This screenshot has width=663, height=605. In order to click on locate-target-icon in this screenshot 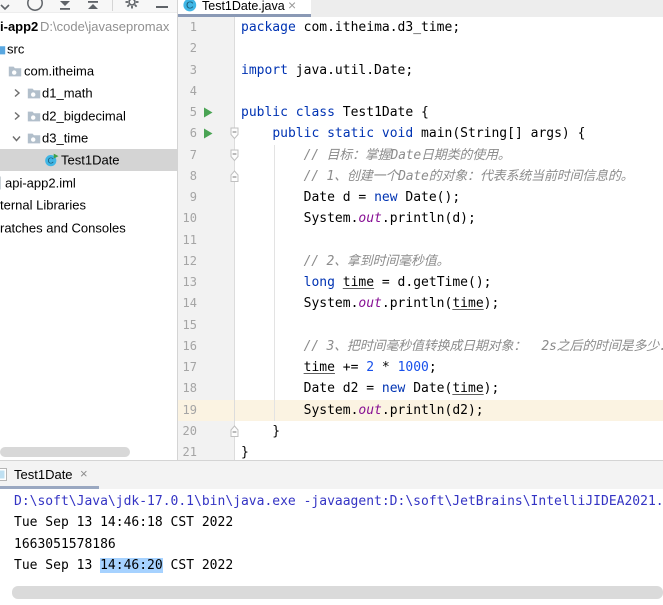, I will do `click(35, 6)`.